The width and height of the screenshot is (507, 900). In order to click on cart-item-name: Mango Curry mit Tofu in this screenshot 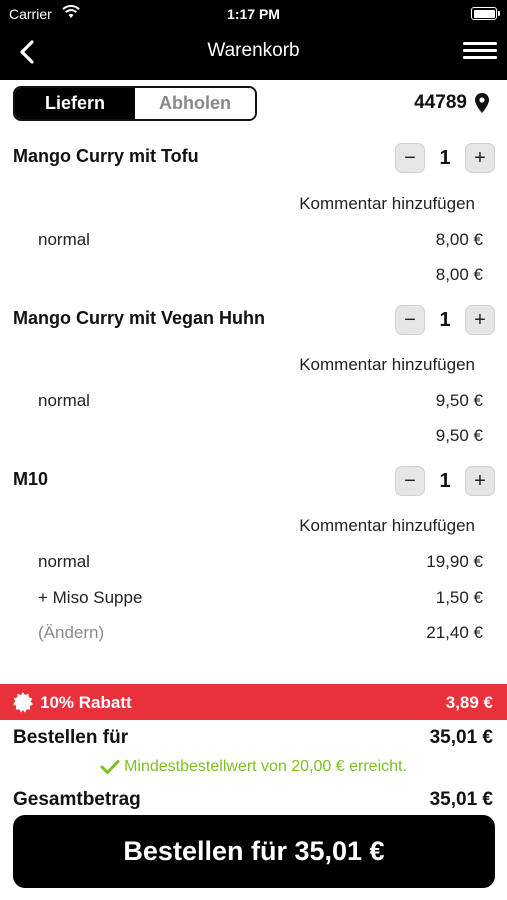, I will do `click(106, 156)`.